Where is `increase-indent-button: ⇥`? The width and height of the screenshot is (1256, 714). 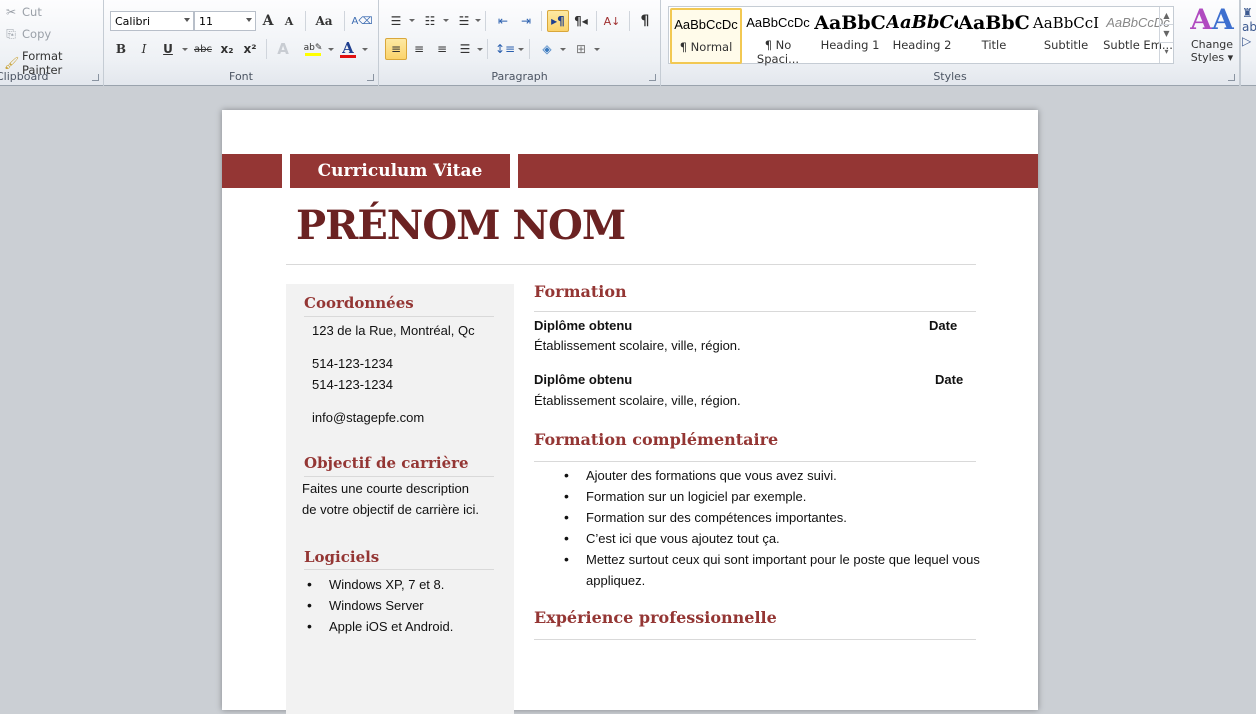
increase-indent-button: ⇥ is located at coordinates (526, 21).